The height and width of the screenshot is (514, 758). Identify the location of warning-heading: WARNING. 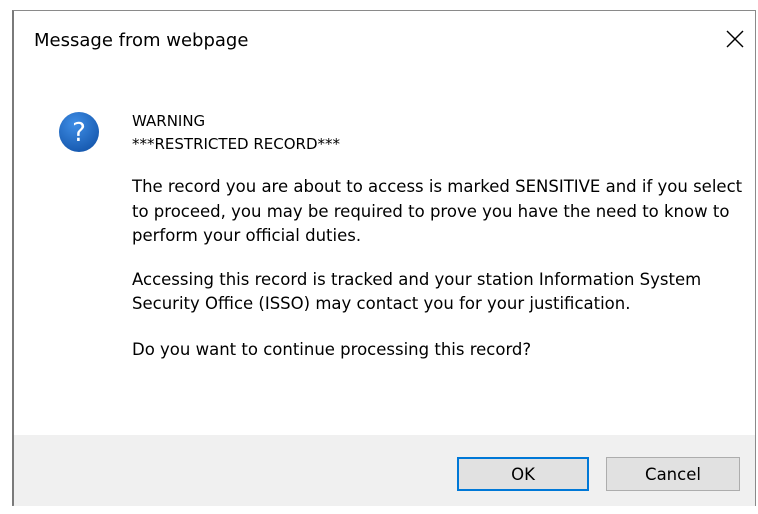
(169, 121).